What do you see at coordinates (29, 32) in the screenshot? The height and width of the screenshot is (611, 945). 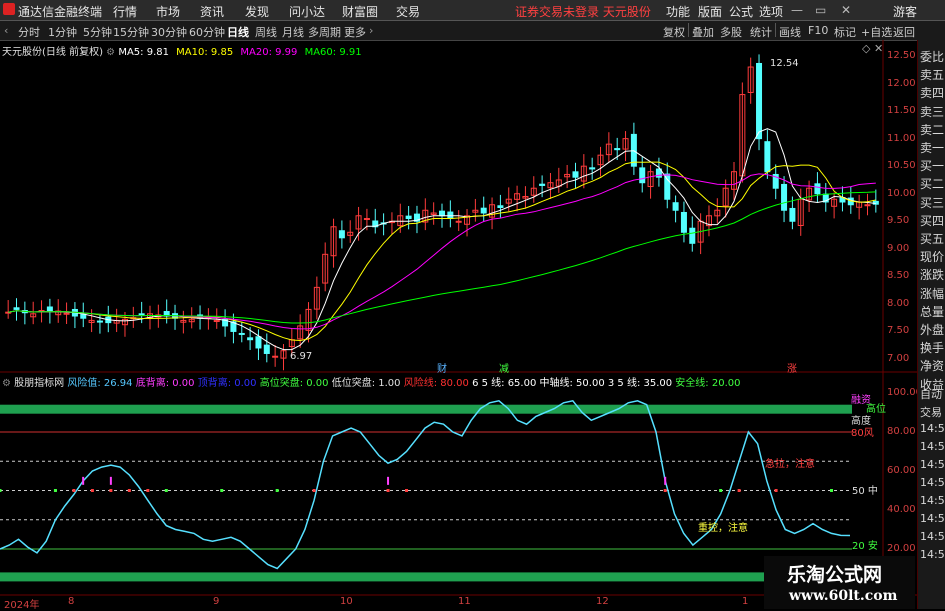 I see `period-fenshi: 分时` at bounding box center [29, 32].